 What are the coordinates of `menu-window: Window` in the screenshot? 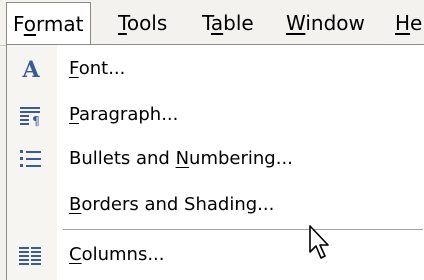 It's located at (325, 23).